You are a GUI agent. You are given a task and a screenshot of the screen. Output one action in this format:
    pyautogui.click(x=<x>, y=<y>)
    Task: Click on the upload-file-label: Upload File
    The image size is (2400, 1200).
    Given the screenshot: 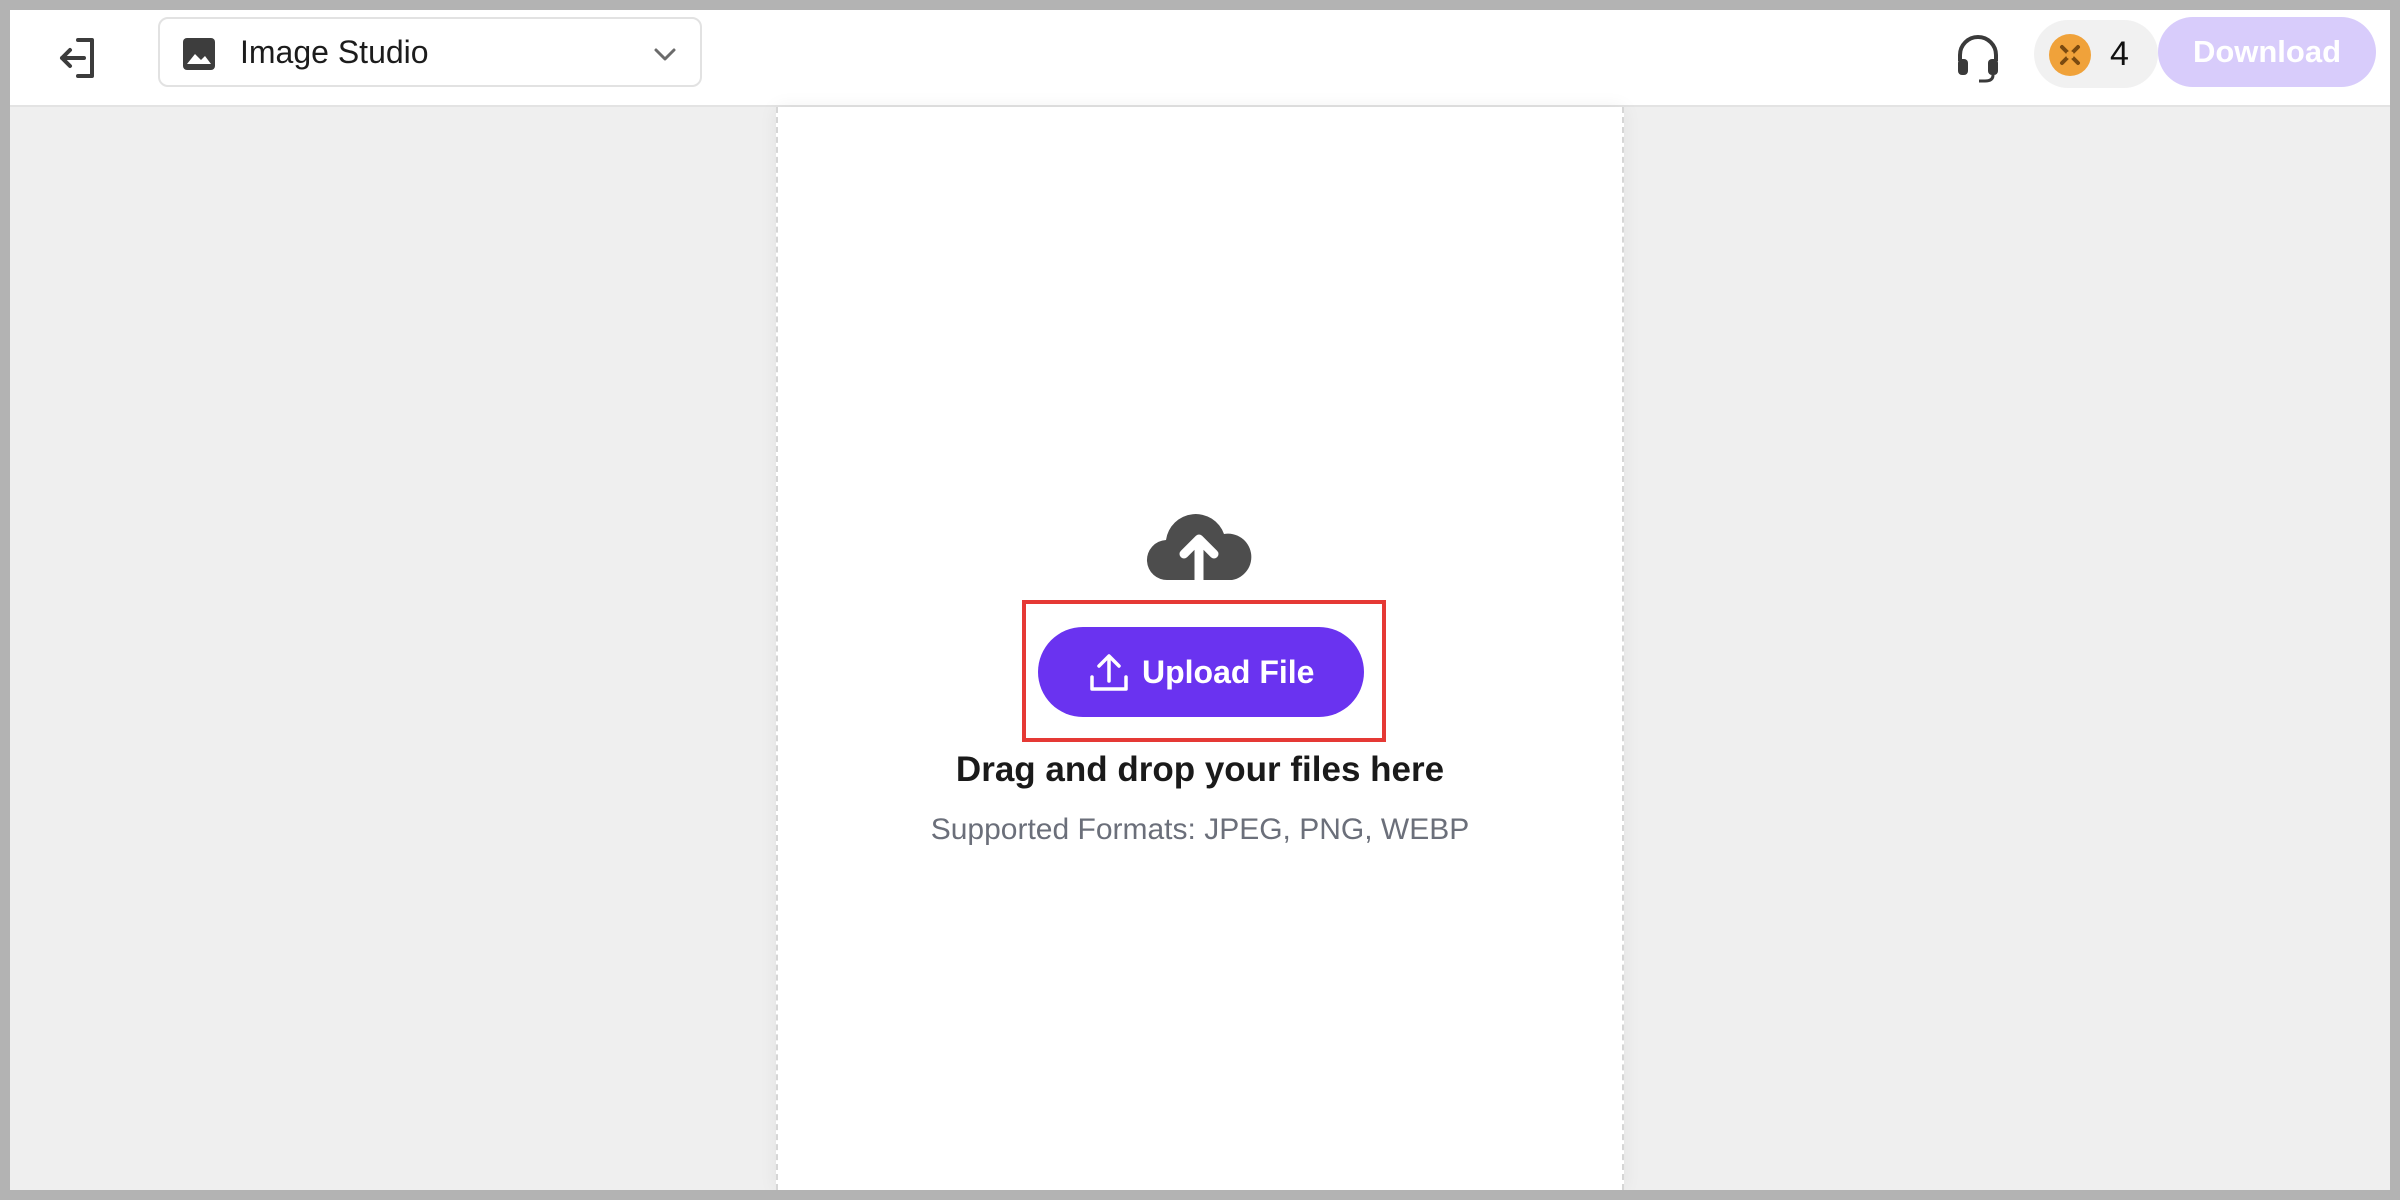 What is the action you would take?
    pyautogui.click(x=1228, y=672)
    